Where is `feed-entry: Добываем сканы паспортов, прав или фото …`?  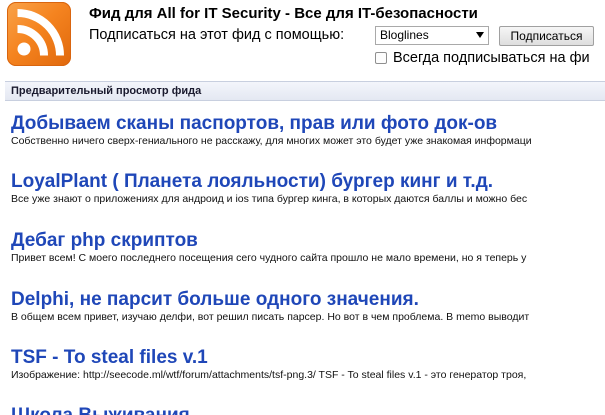
feed-entry: Добываем сканы паспортов, прав или фото … is located at coordinates (308, 130).